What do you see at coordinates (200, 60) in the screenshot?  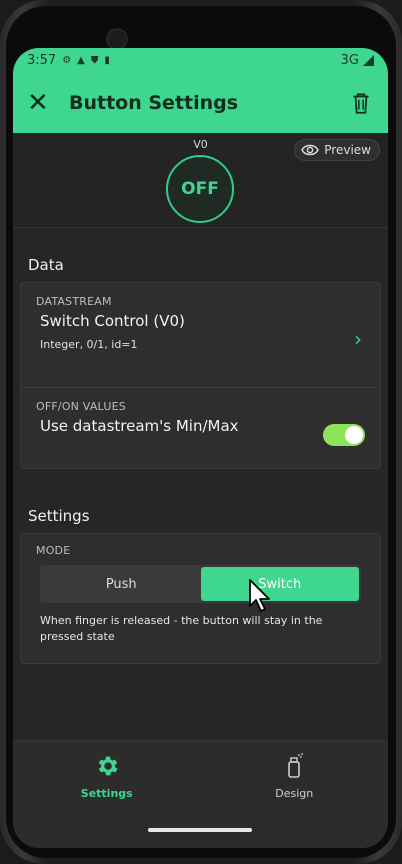 I see `status-bar: 3:57 ⚙ ▲ ⛊ ▮ 3G` at bounding box center [200, 60].